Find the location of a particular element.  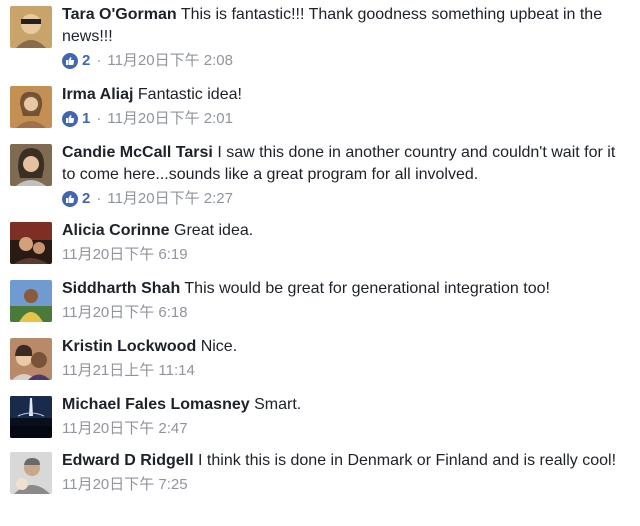

comment-text: Nice. is located at coordinates (219, 346).